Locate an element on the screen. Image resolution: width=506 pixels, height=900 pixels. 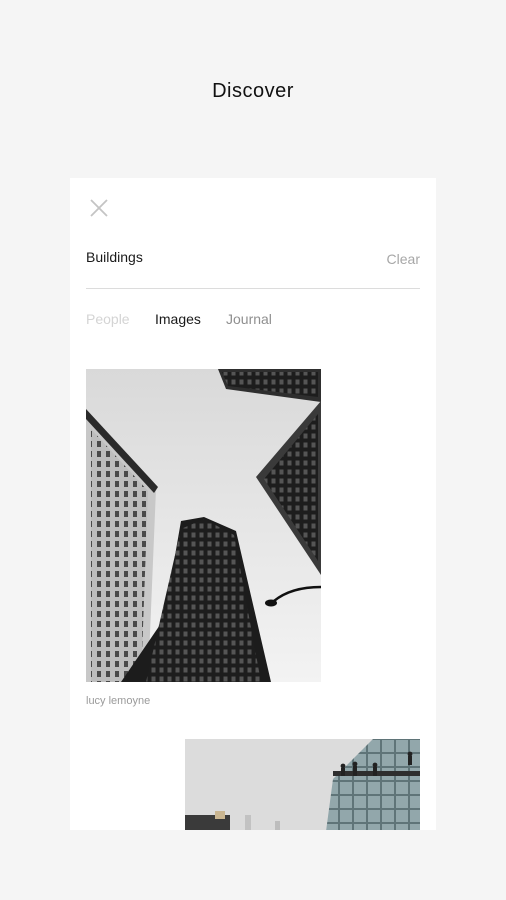
photo-credit: lucy lemoyne is located at coordinates (118, 701).